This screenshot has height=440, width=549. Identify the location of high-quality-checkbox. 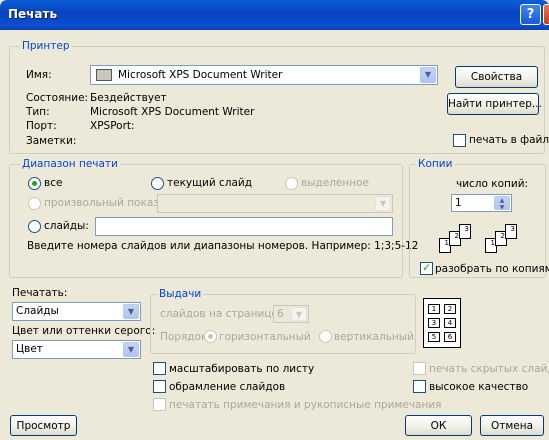
(419, 386).